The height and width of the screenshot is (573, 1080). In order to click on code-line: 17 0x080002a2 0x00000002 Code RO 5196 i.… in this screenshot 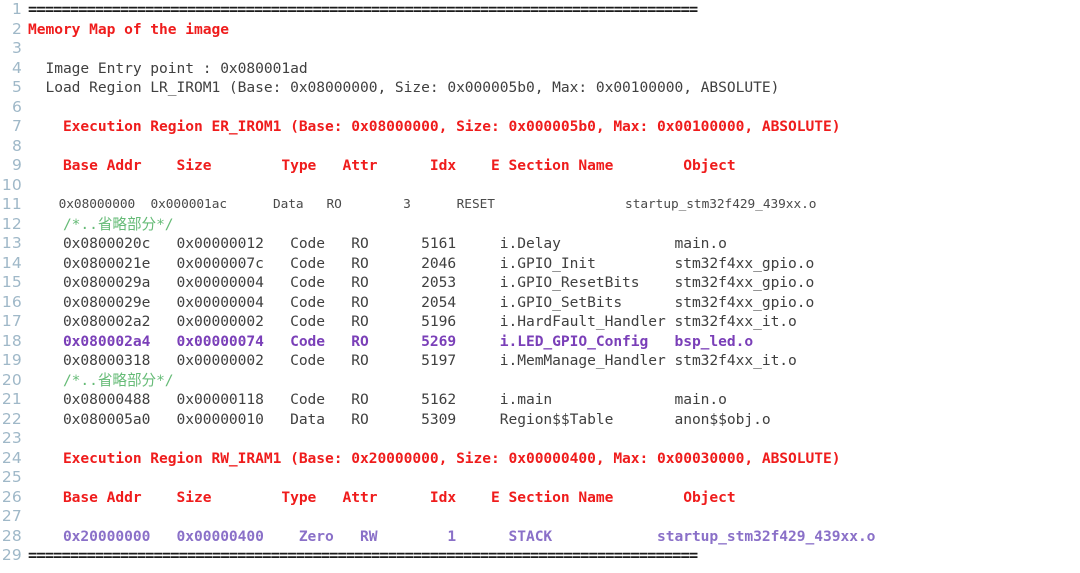, I will do `click(540, 322)`.